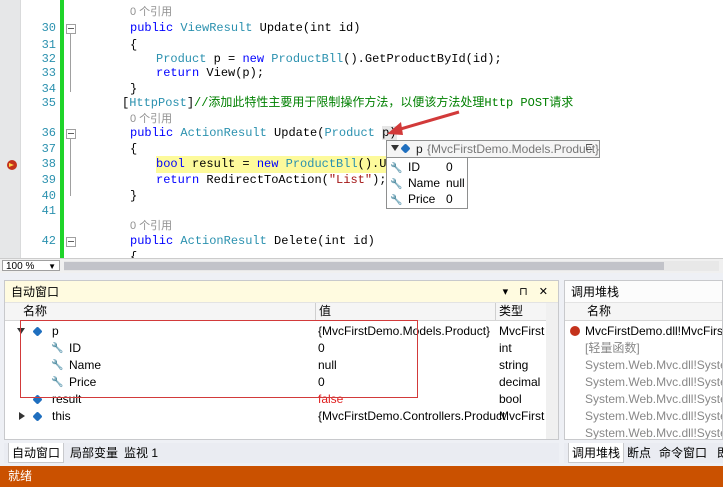 The width and height of the screenshot is (723, 487). What do you see at coordinates (412, 416) in the screenshot?
I see `row-value: {MvcFirstDemo.Controllers.Product` at bounding box center [412, 416].